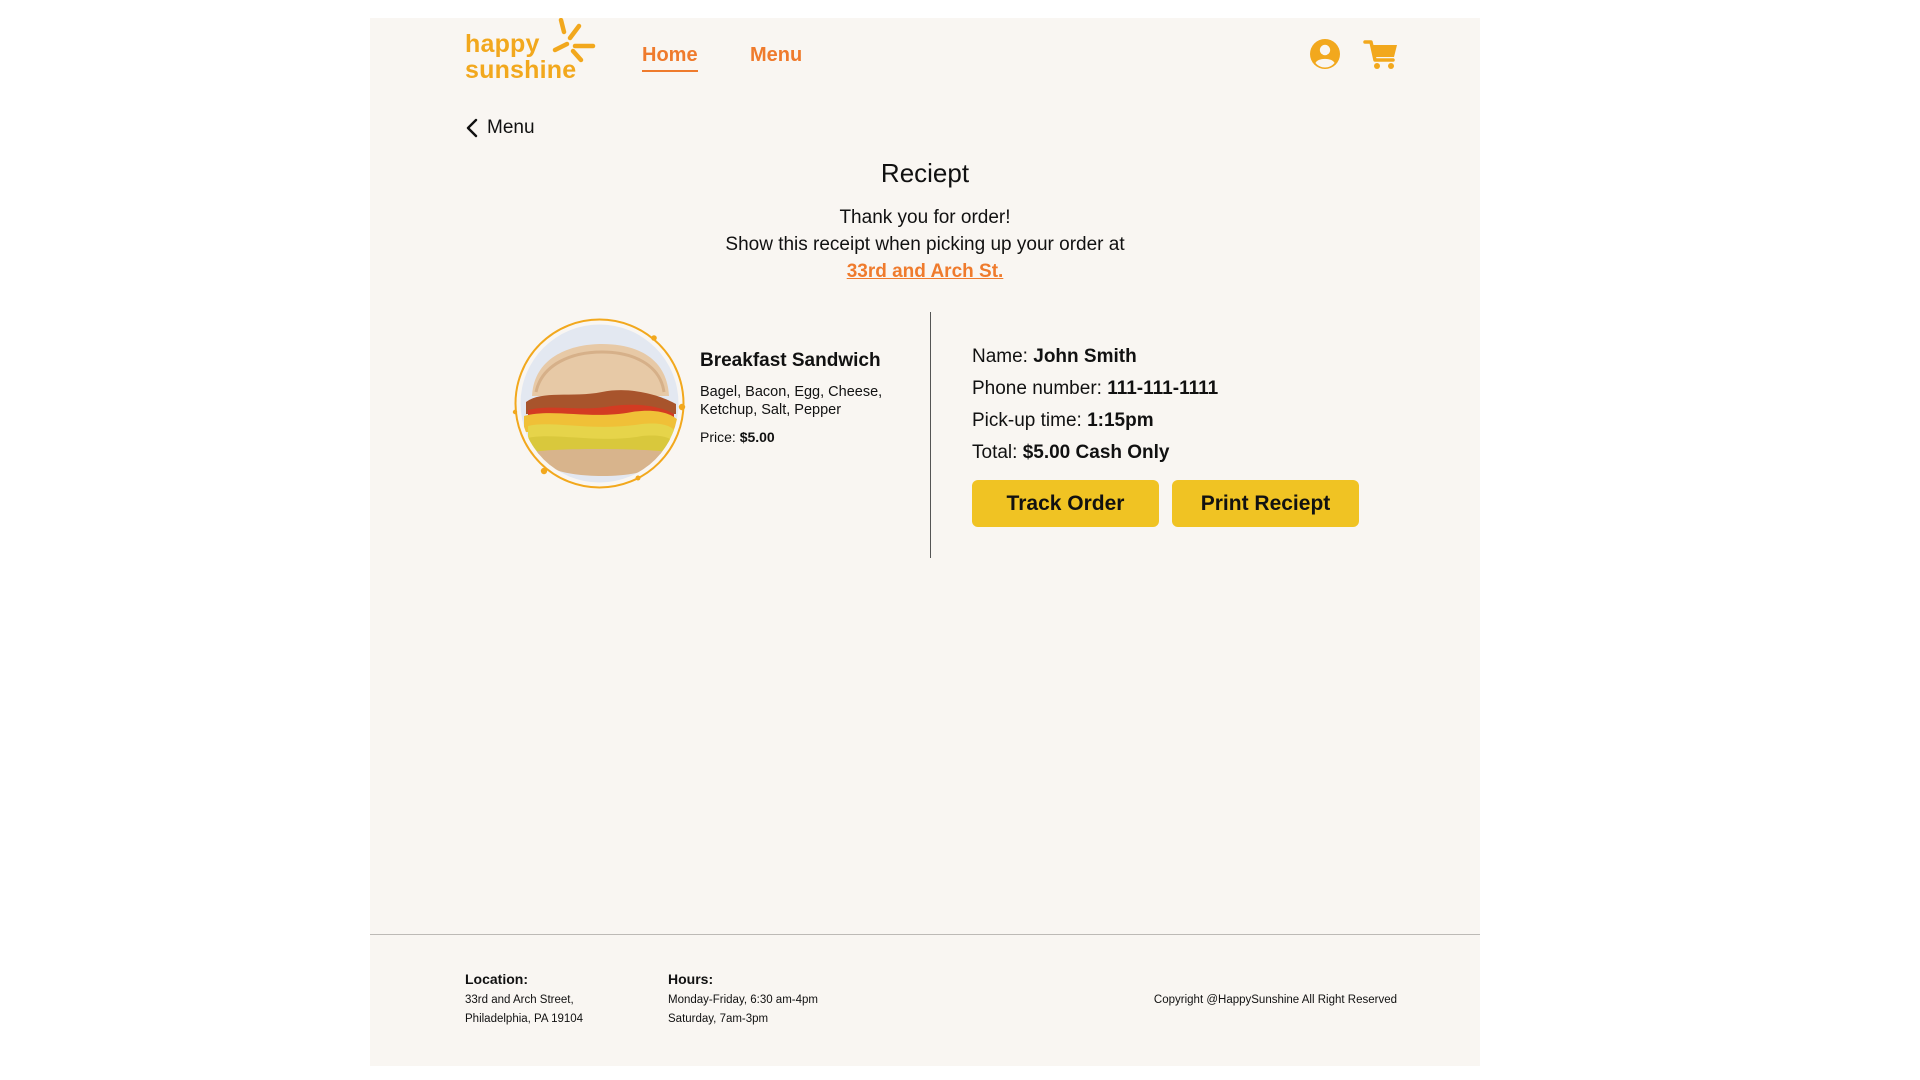 The height and width of the screenshot is (1080, 1920). Describe the element at coordinates (1265, 503) in the screenshot. I see `print-receipt-button: Print Reciept` at that location.